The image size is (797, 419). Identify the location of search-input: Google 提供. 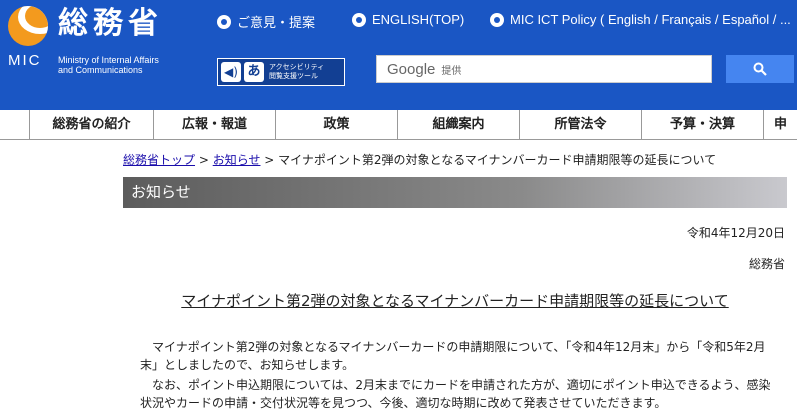
(544, 69).